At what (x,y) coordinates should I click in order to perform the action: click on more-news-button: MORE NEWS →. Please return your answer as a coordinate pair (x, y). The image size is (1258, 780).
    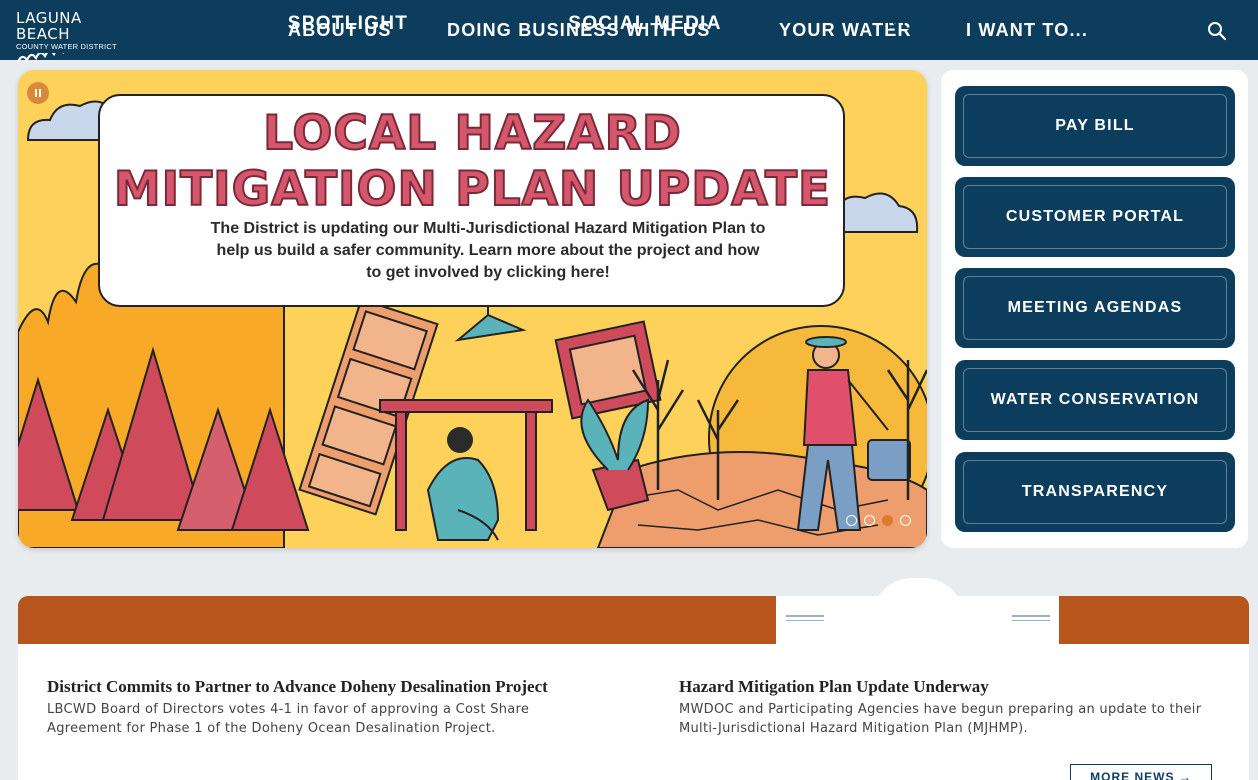
    Looking at the image, I should click on (1141, 772).